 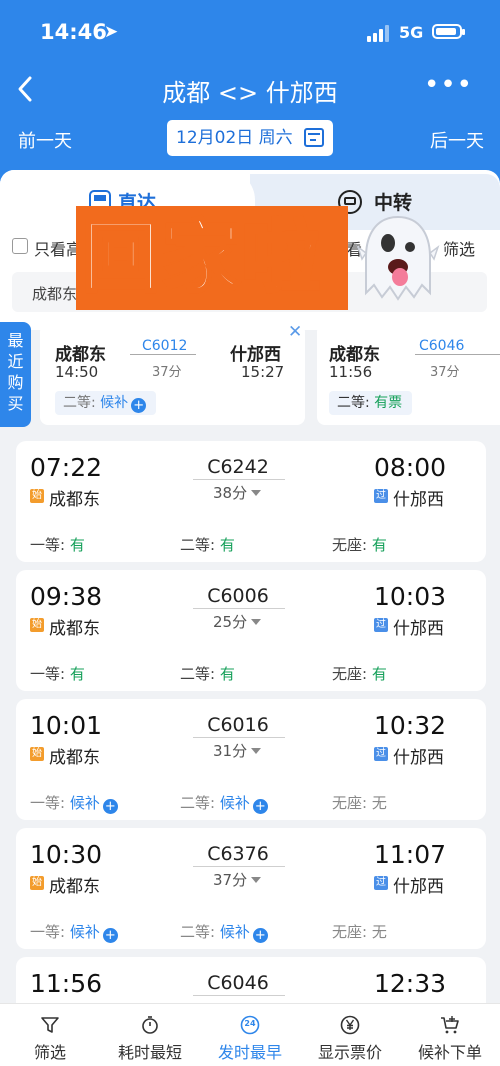 What do you see at coordinates (459, 248) in the screenshot?
I see `filter-button: 筛选` at bounding box center [459, 248].